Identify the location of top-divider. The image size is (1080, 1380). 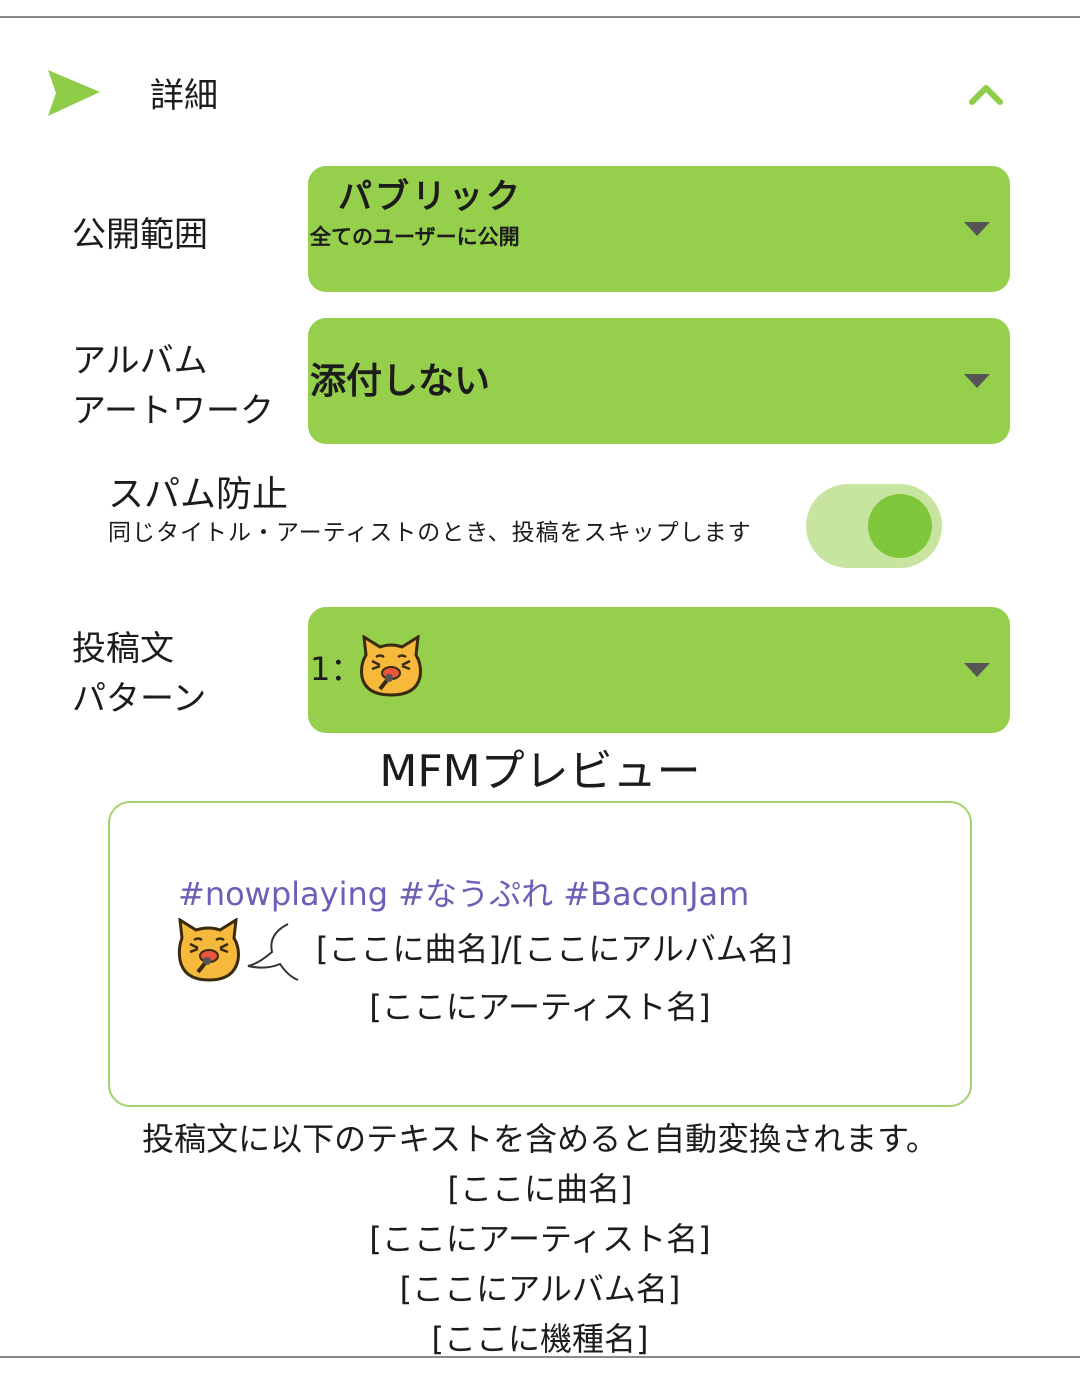
(540, 17).